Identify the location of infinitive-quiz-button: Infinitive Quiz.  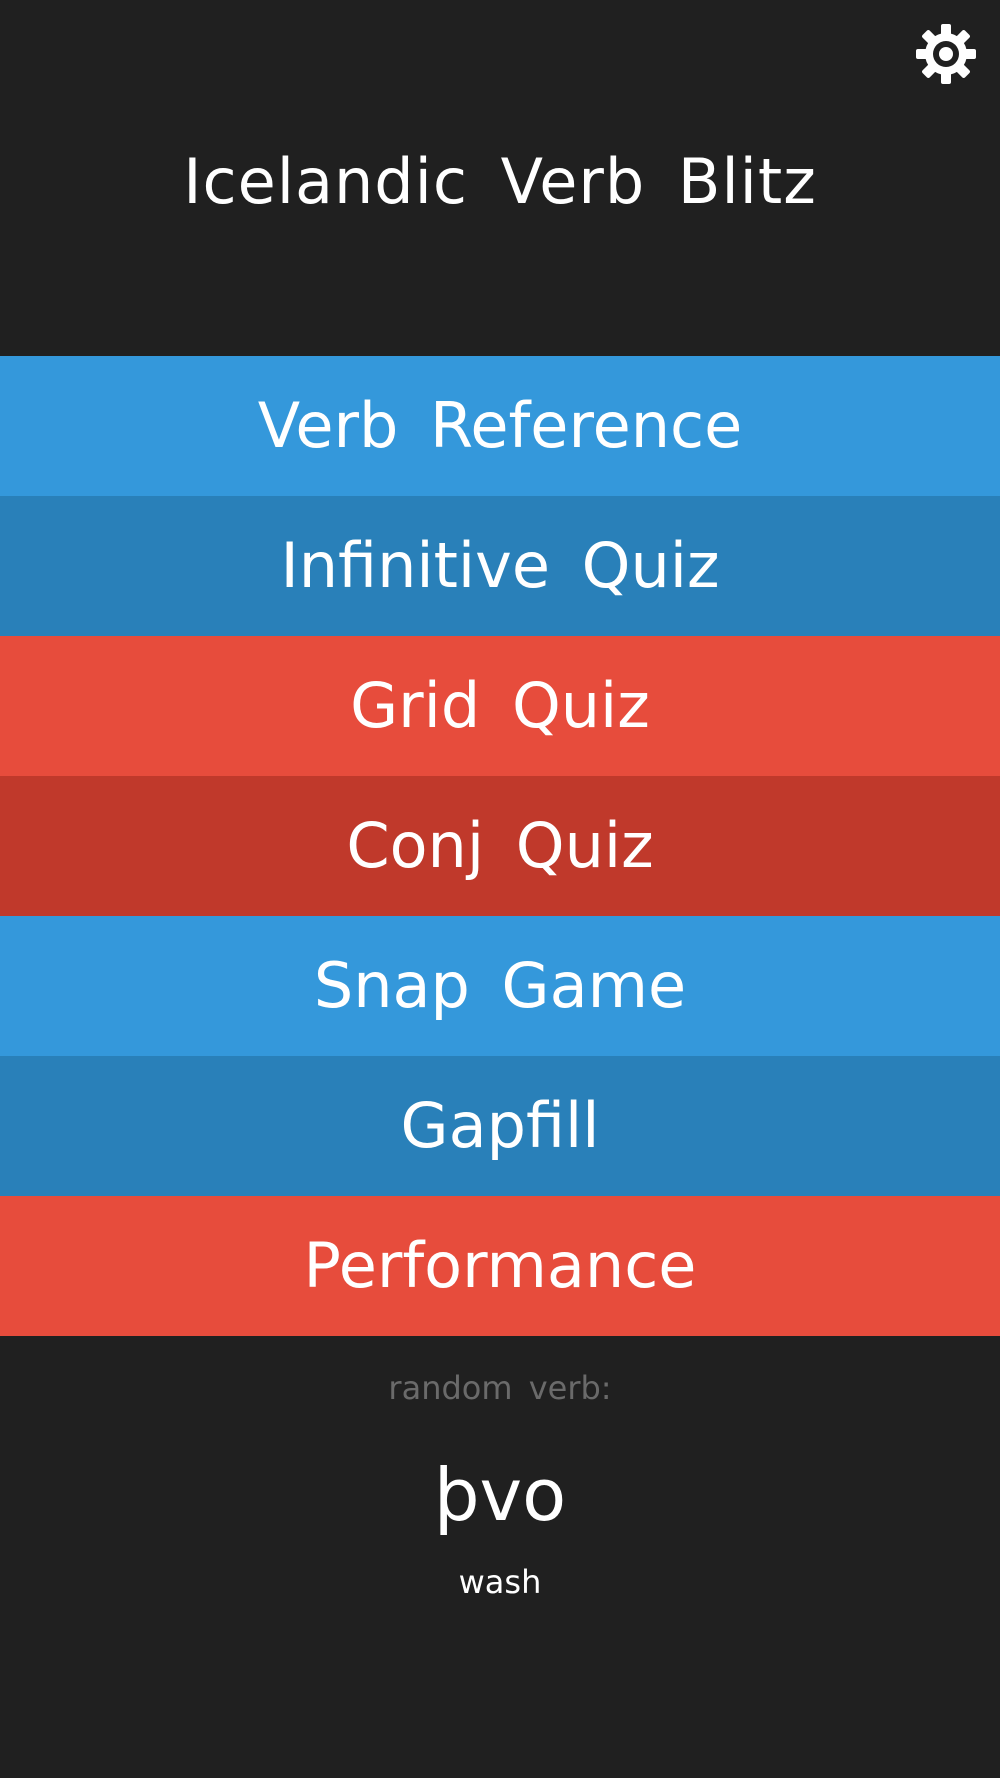
(500, 566).